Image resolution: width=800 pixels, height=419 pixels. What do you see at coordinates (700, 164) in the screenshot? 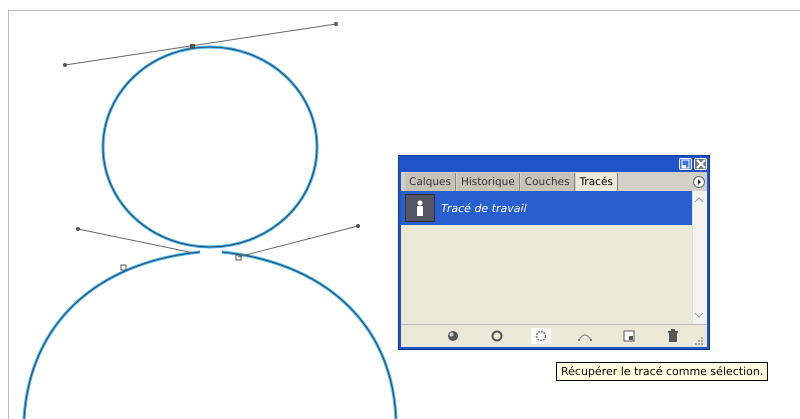
I see `close-button` at bounding box center [700, 164].